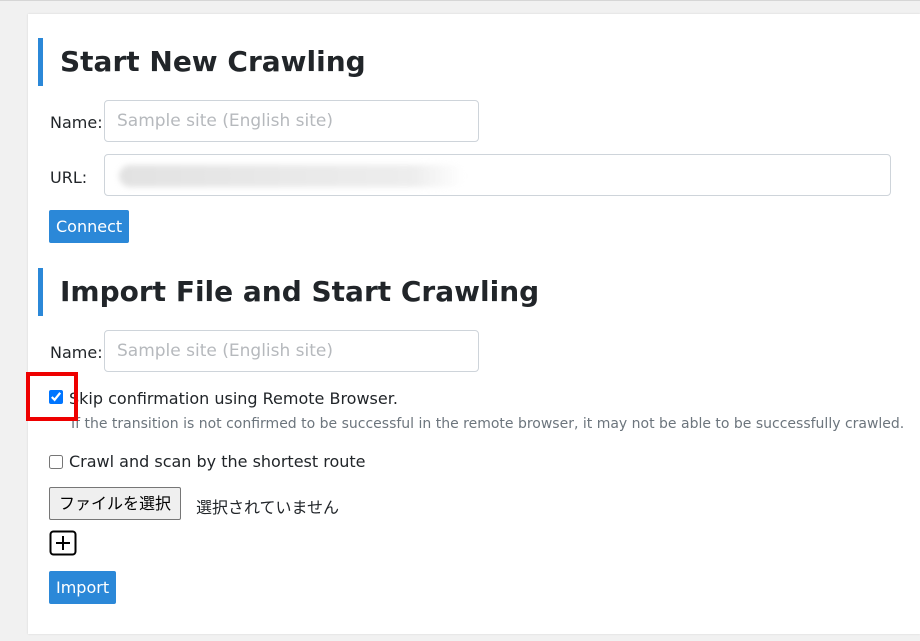 The image size is (920, 641). What do you see at coordinates (291, 176) in the screenshot?
I see `redacted-url-value` at bounding box center [291, 176].